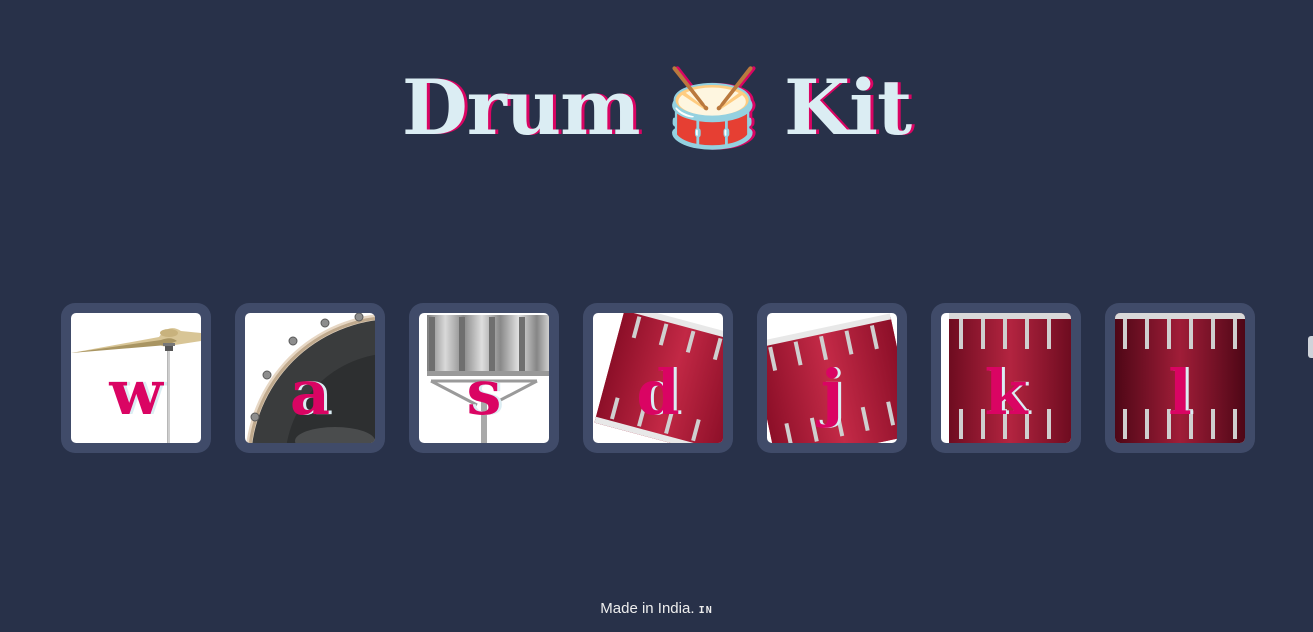 The height and width of the screenshot is (632, 1313). I want to click on drum-key-k: k, so click(1006, 392).